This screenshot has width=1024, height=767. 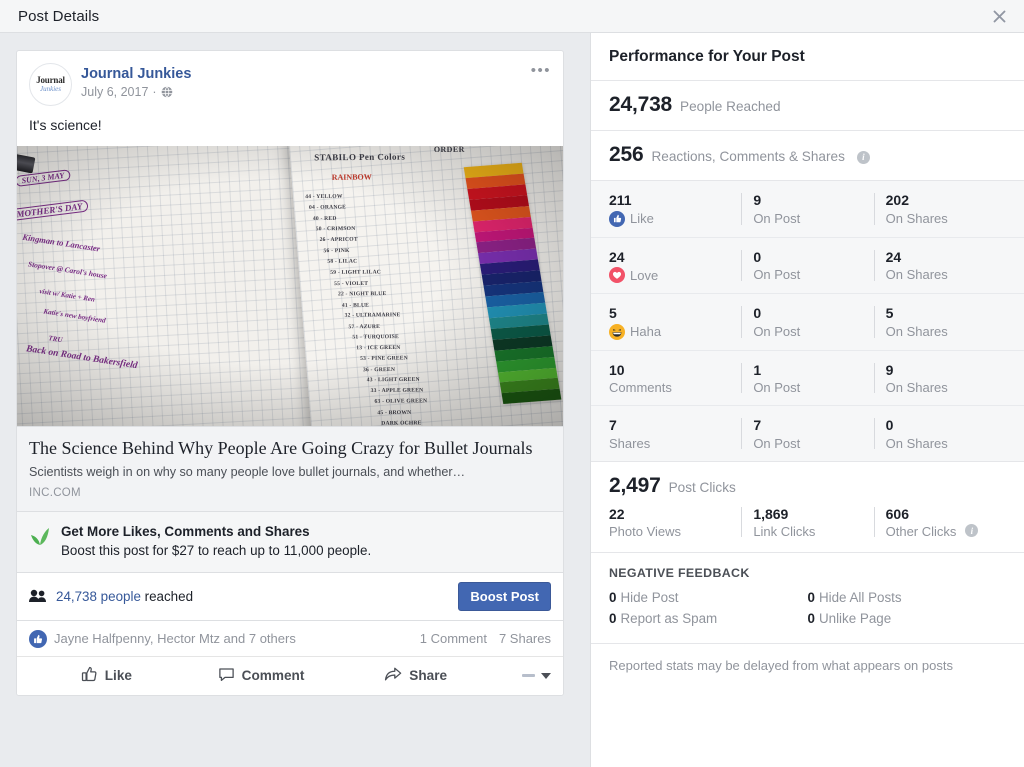 What do you see at coordinates (855, 618) in the screenshot?
I see `negative-feedback-label: Unlike Page` at bounding box center [855, 618].